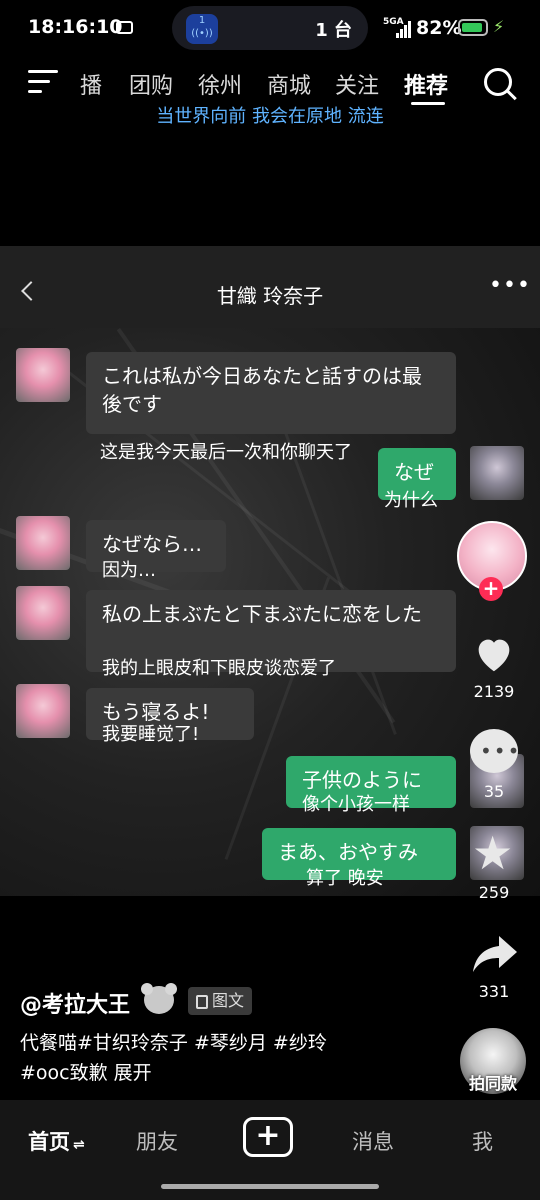 The height and width of the screenshot is (1200, 540). Describe the element at coordinates (270, 116) in the screenshot. I see `music-lyric: 当世界向前 我会在原地 流连` at that location.